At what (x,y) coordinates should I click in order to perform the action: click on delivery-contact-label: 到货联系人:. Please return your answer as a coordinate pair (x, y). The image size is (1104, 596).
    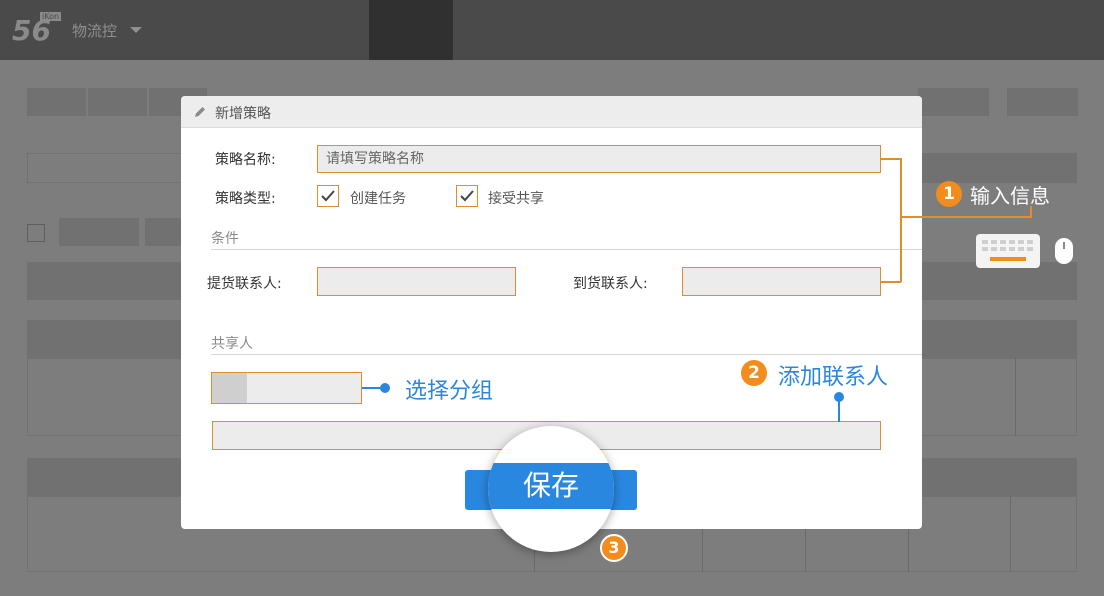
    Looking at the image, I should click on (610, 284).